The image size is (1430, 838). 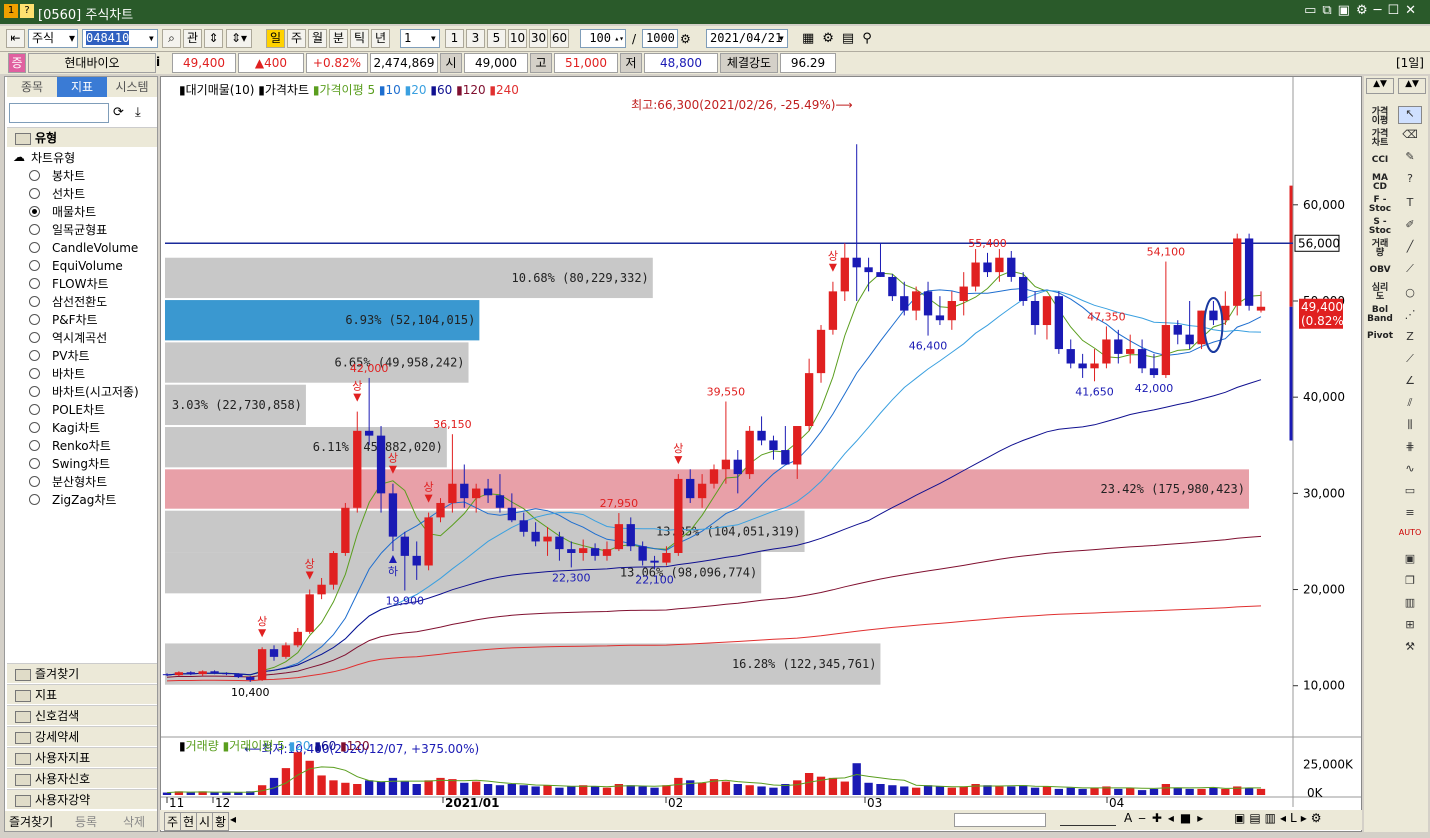 I want to click on chart-type-option: POLE차트, so click(x=67, y=410).